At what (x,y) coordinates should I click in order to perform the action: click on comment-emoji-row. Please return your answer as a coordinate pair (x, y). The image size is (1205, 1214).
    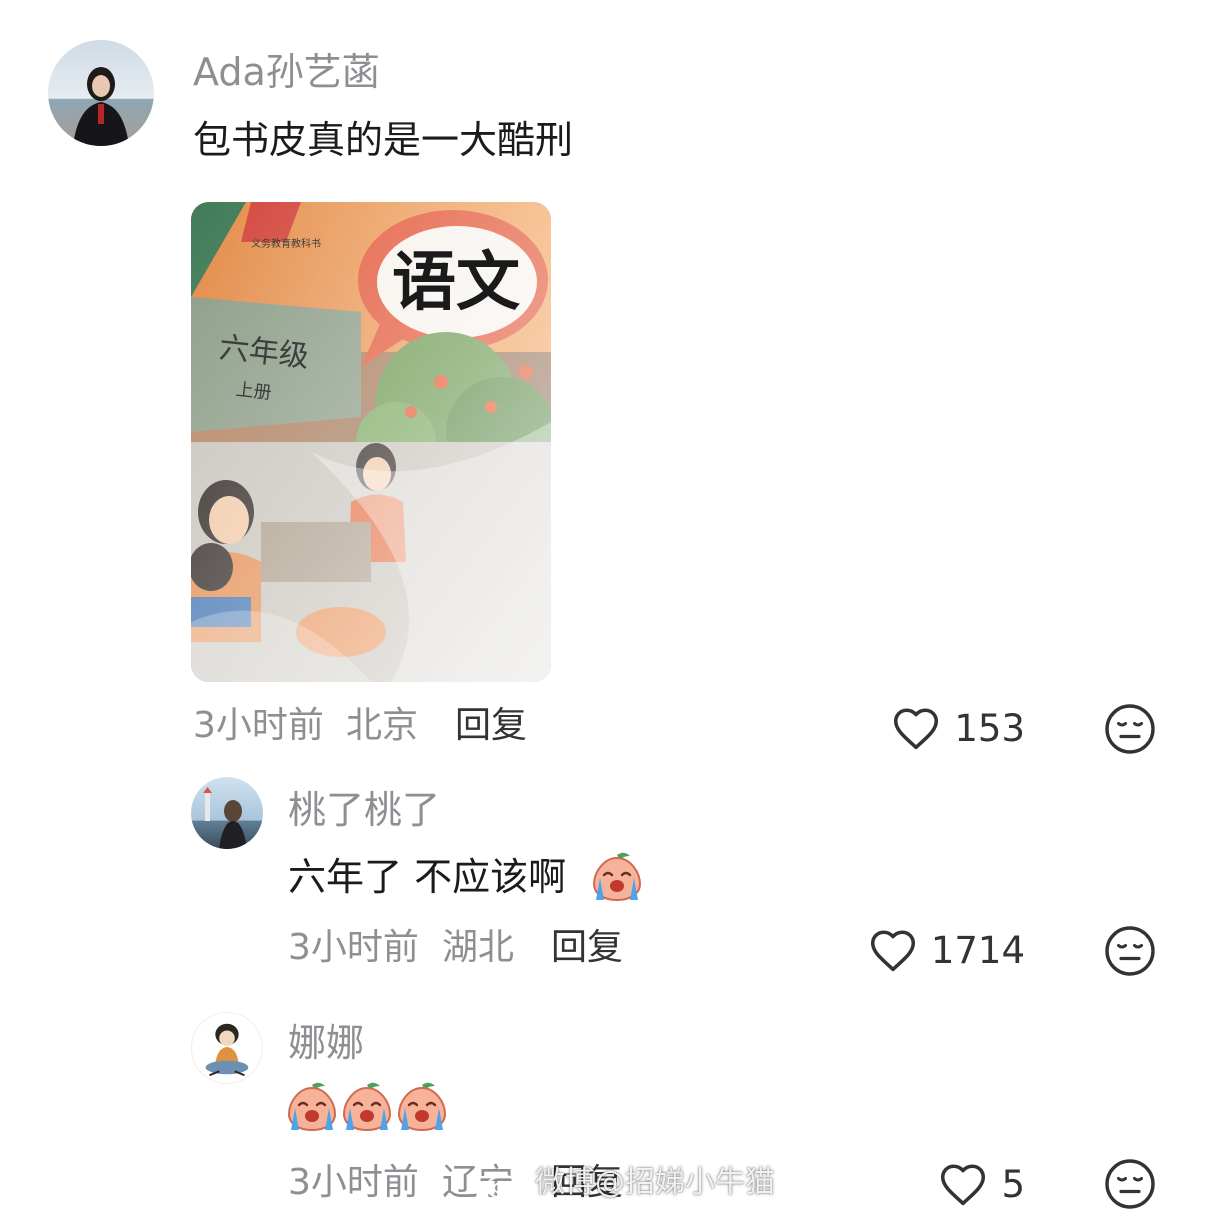
    Looking at the image, I should click on (370, 1108).